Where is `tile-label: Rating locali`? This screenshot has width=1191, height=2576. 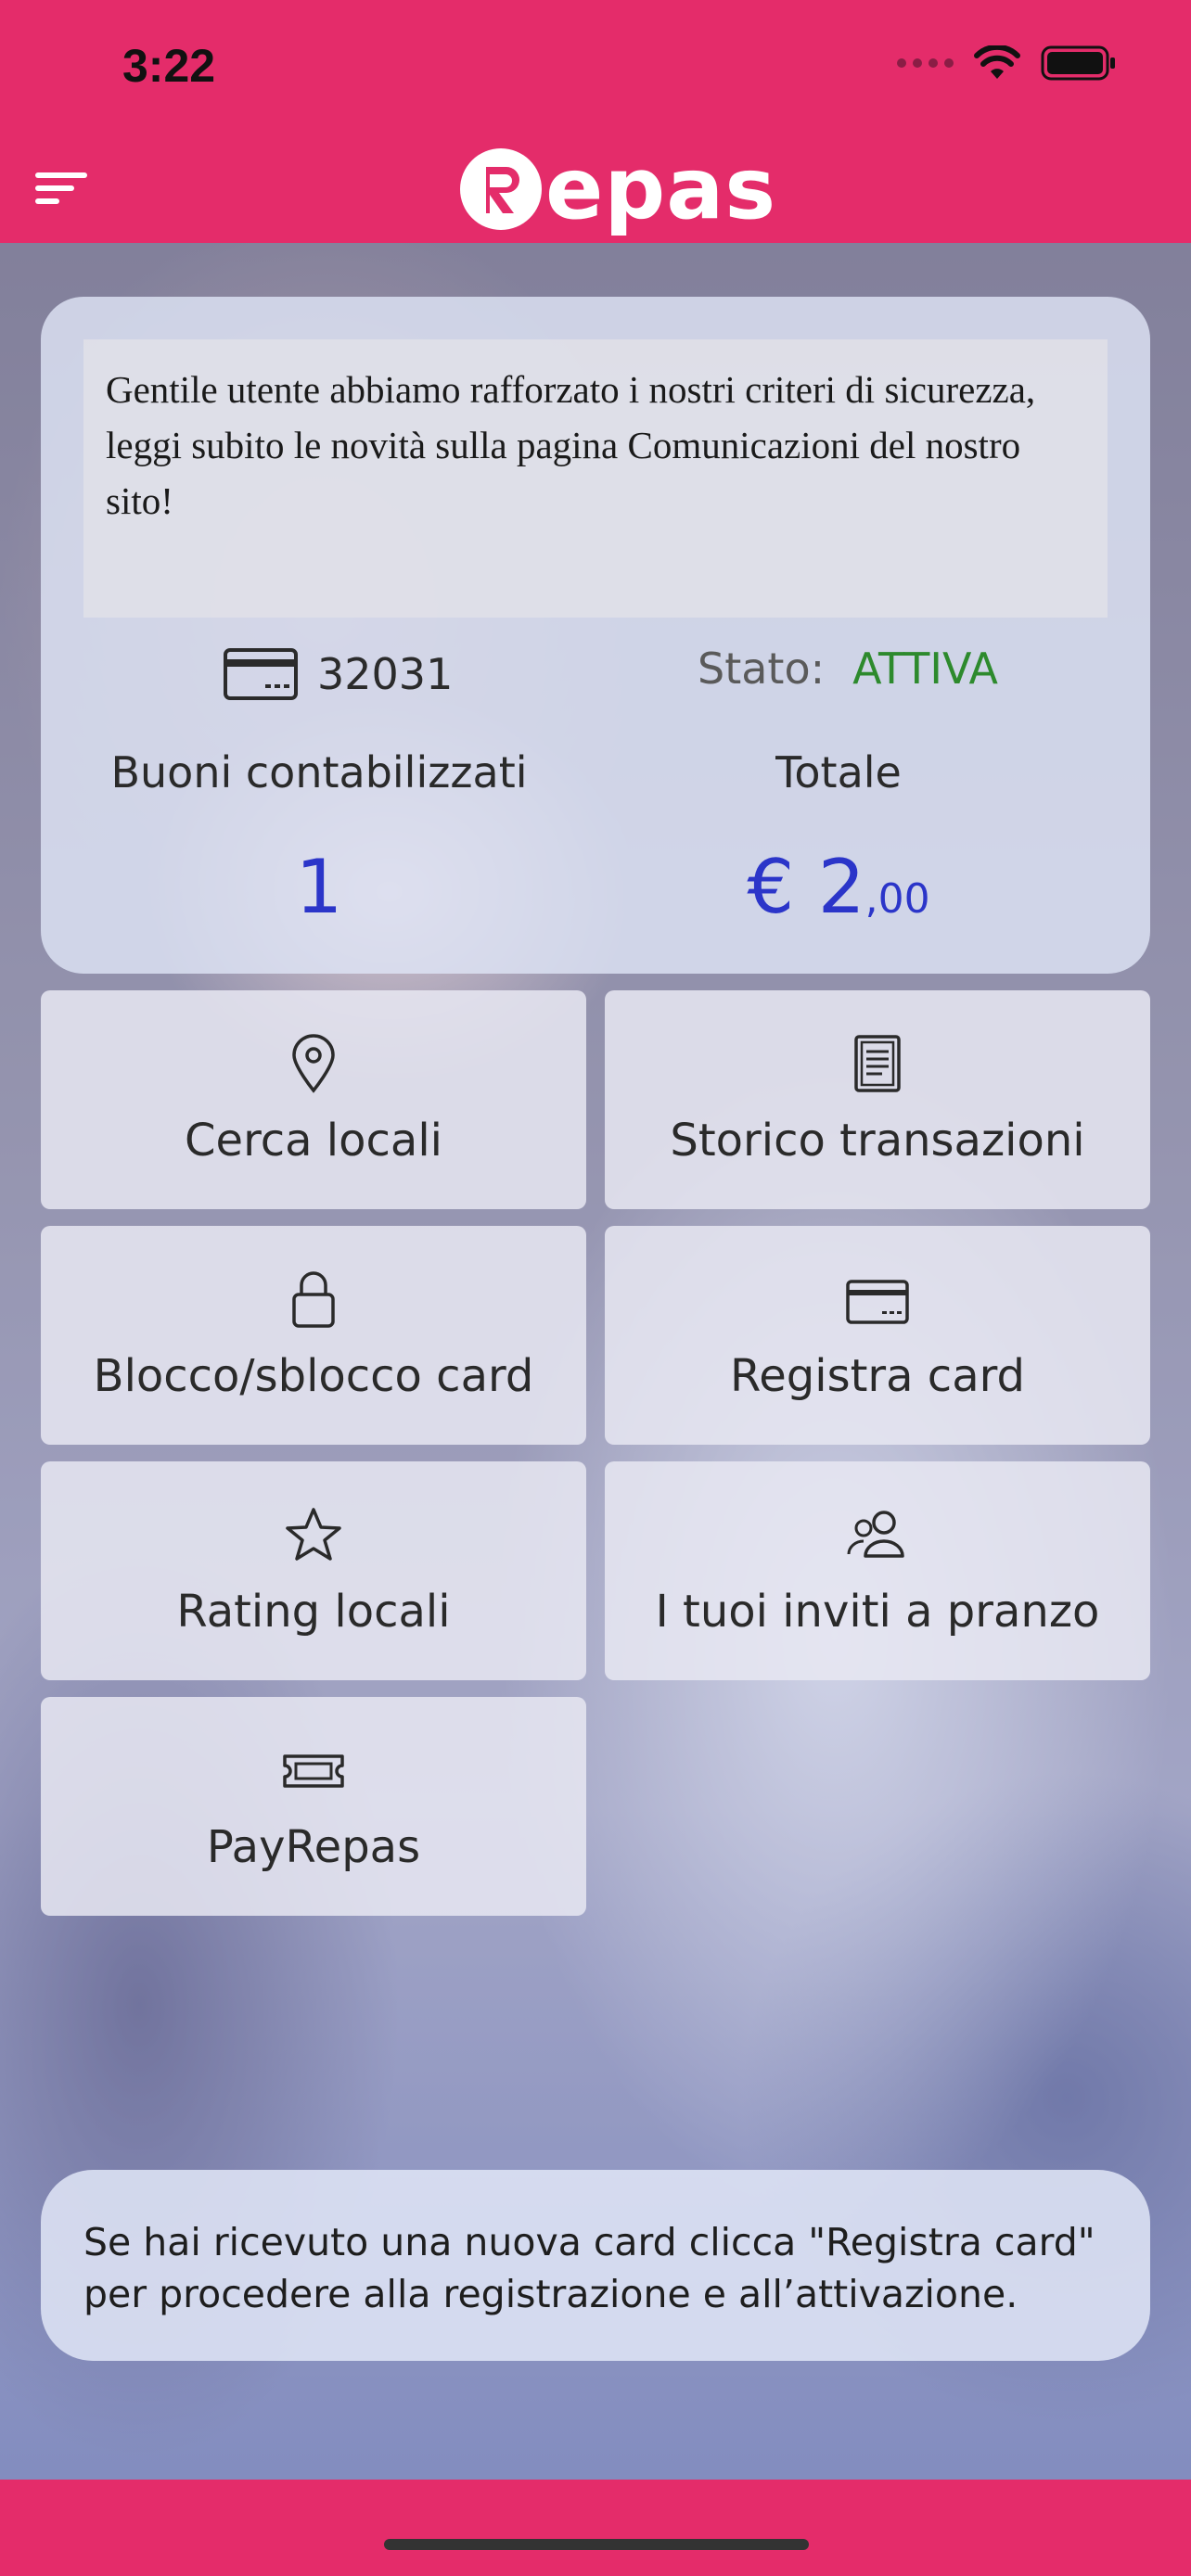
tile-label: Rating locali is located at coordinates (313, 1612).